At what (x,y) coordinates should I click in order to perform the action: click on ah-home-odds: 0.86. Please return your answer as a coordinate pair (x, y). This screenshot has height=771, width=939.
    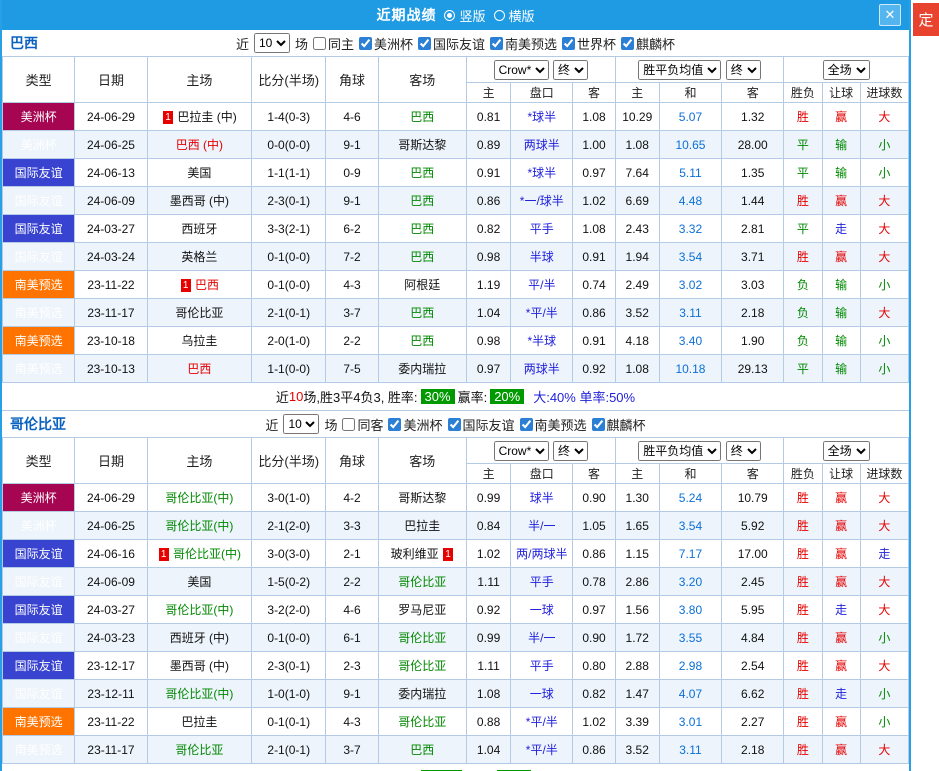
    Looking at the image, I should click on (488, 200).